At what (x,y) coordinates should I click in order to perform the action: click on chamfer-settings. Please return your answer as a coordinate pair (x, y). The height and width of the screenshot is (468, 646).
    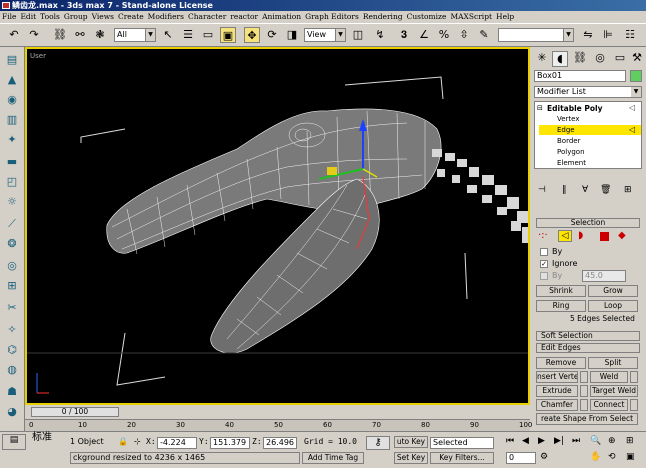
    Looking at the image, I should click on (584, 405).